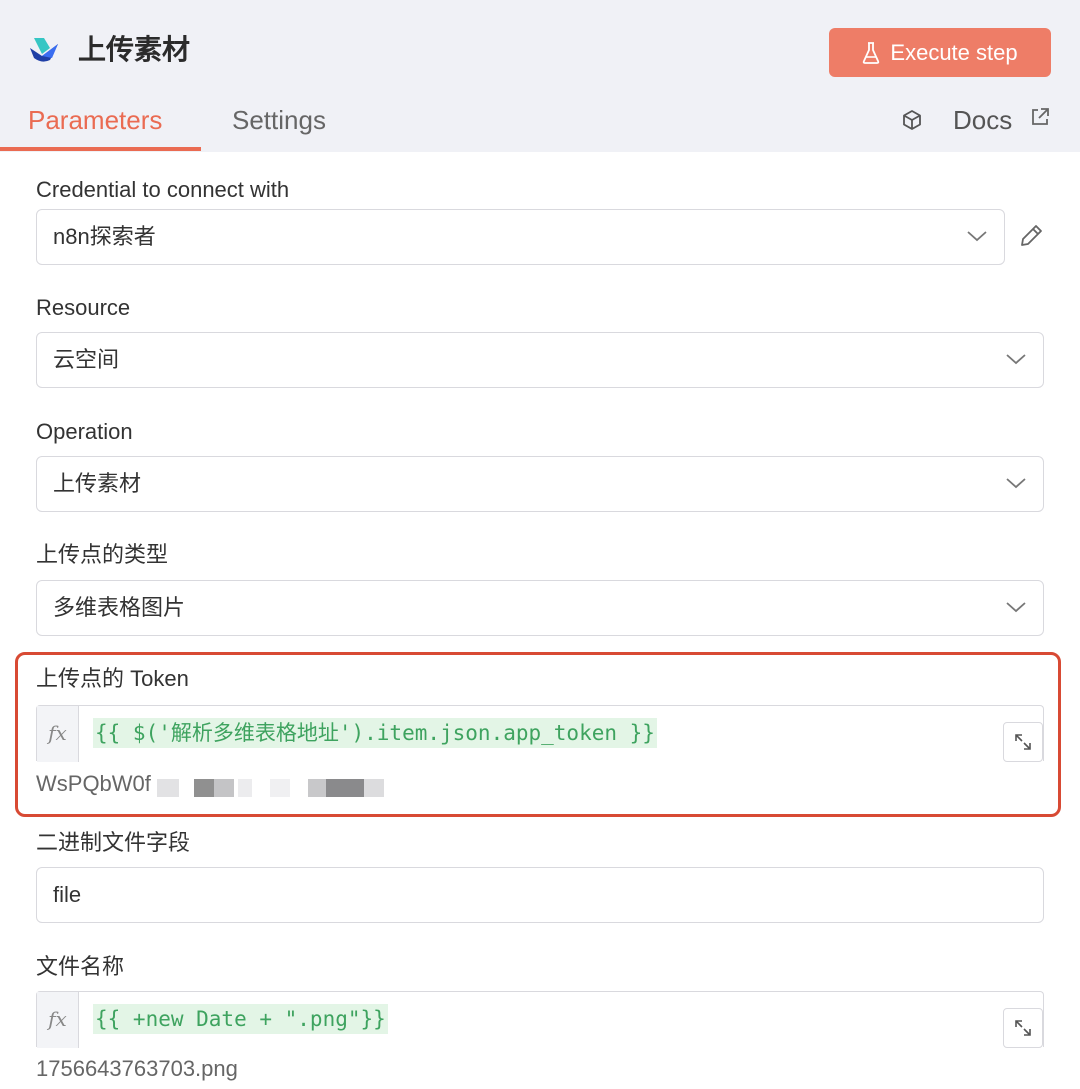 The width and height of the screenshot is (1080, 1089). What do you see at coordinates (93, 783) in the screenshot?
I see `token-result: WsPQbW0f` at bounding box center [93, 783].